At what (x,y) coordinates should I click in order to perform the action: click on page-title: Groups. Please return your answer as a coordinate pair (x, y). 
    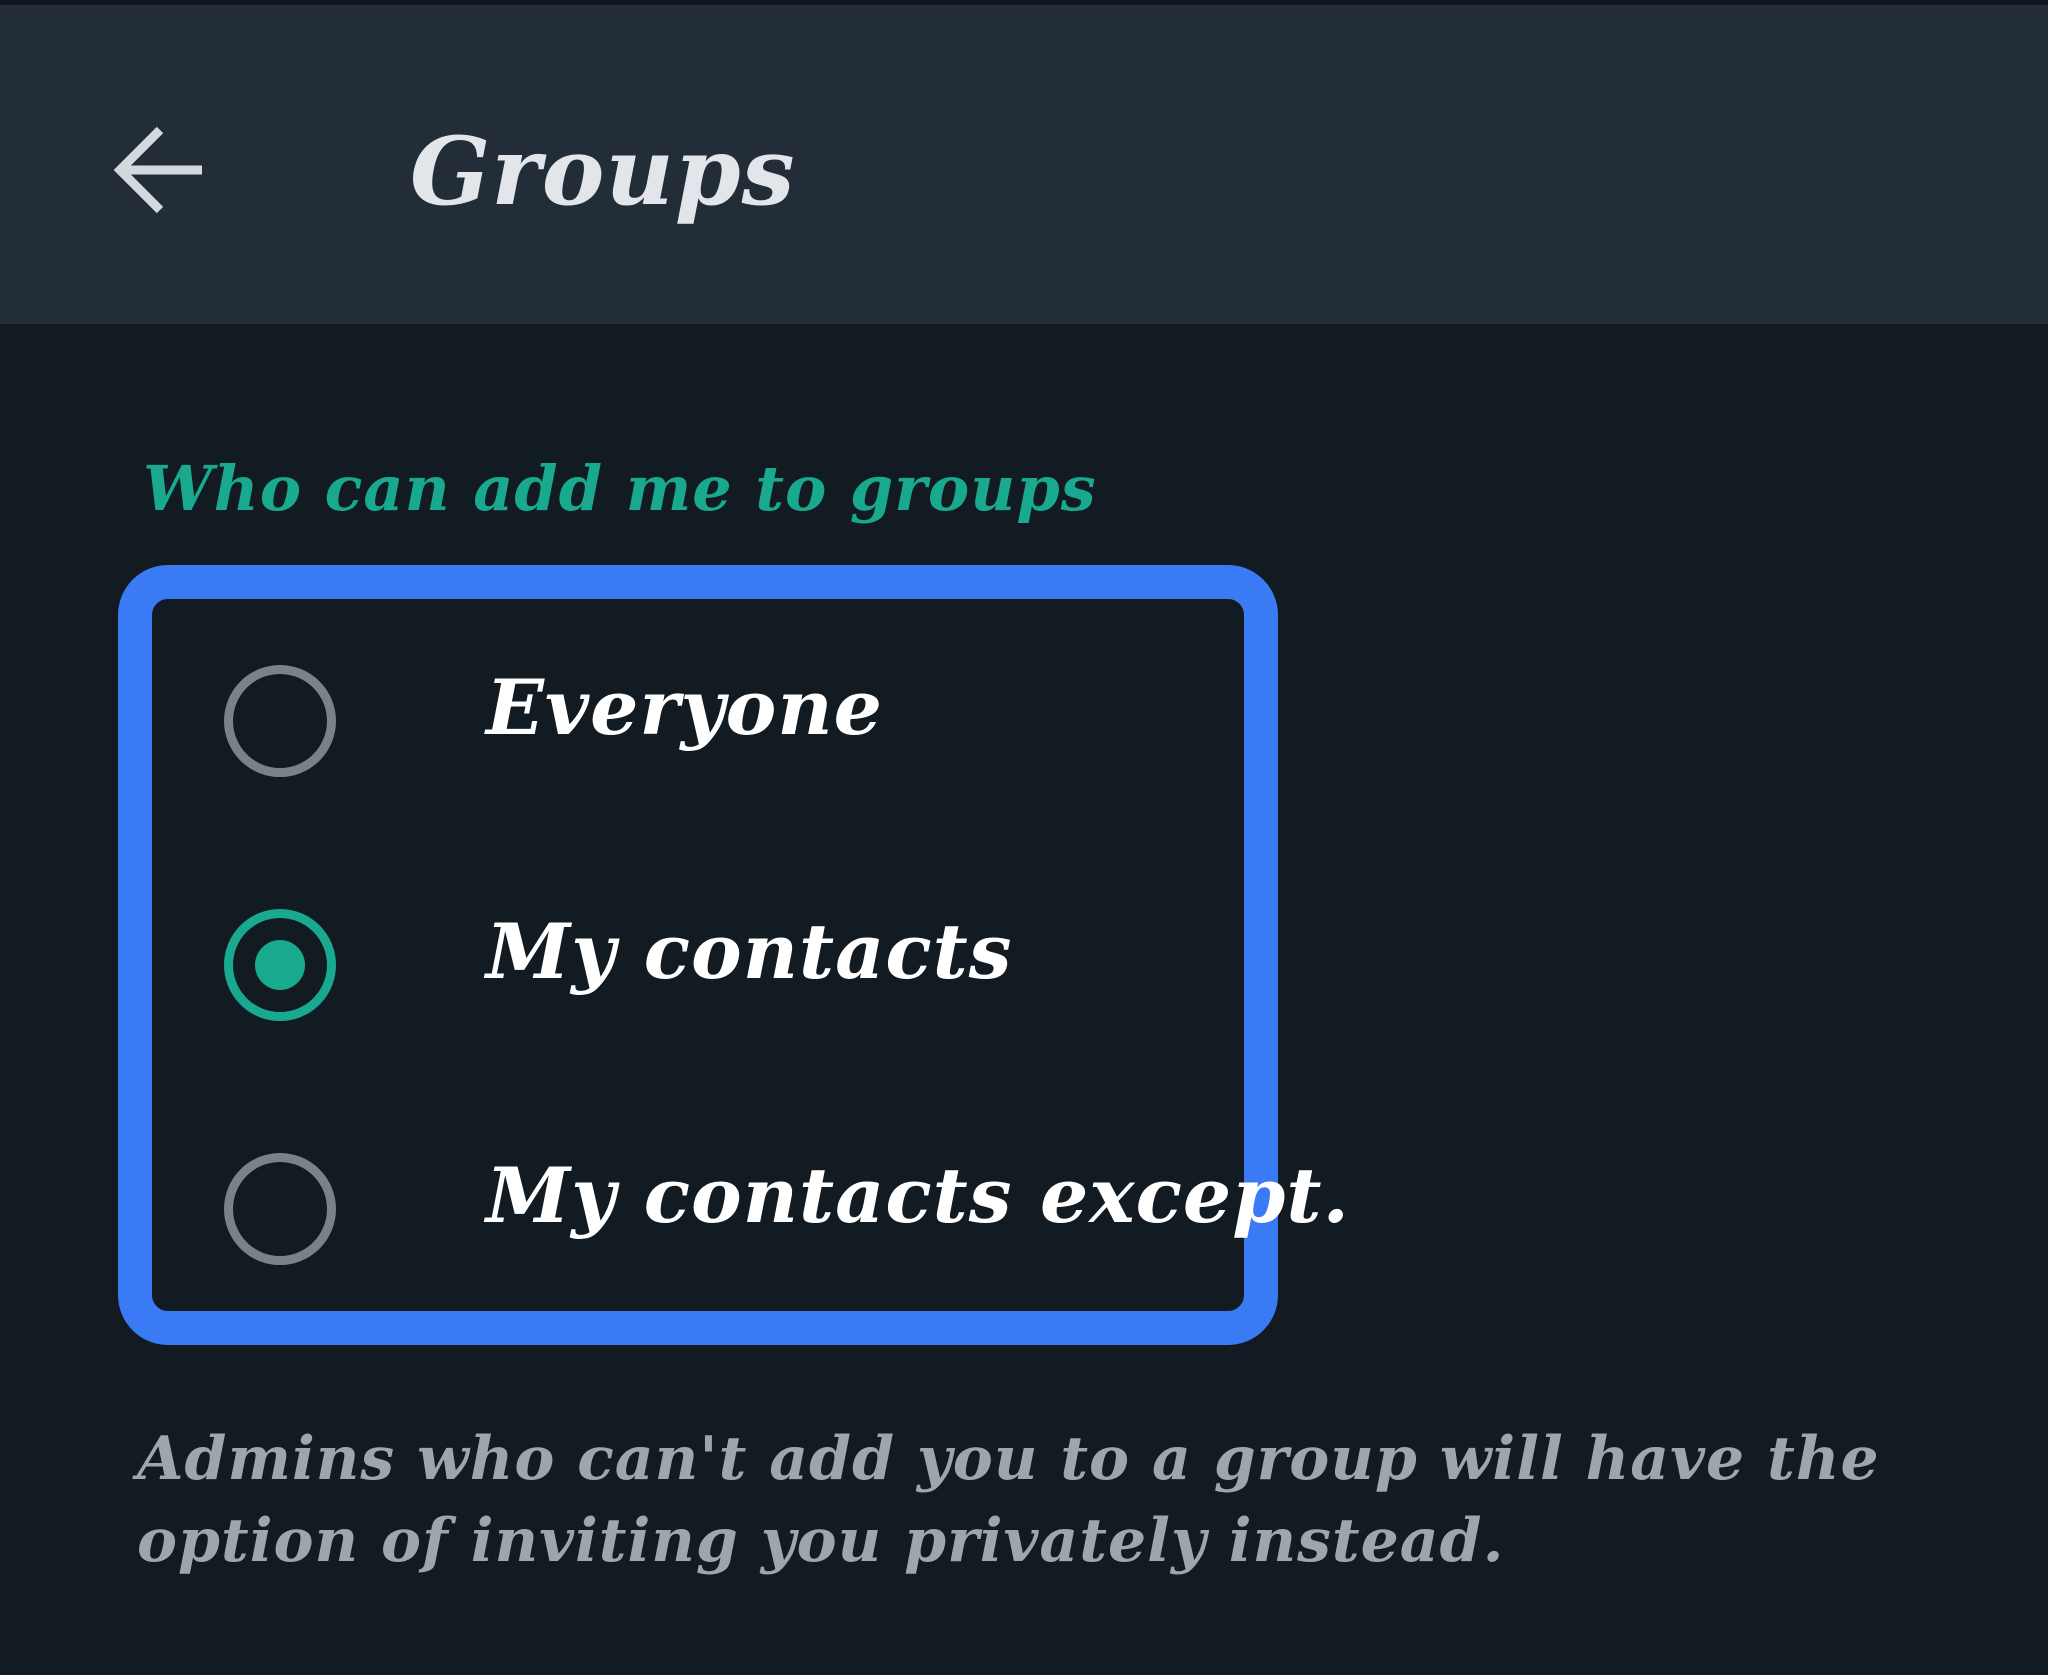
    Looking at the image, I should click on (603, 172).